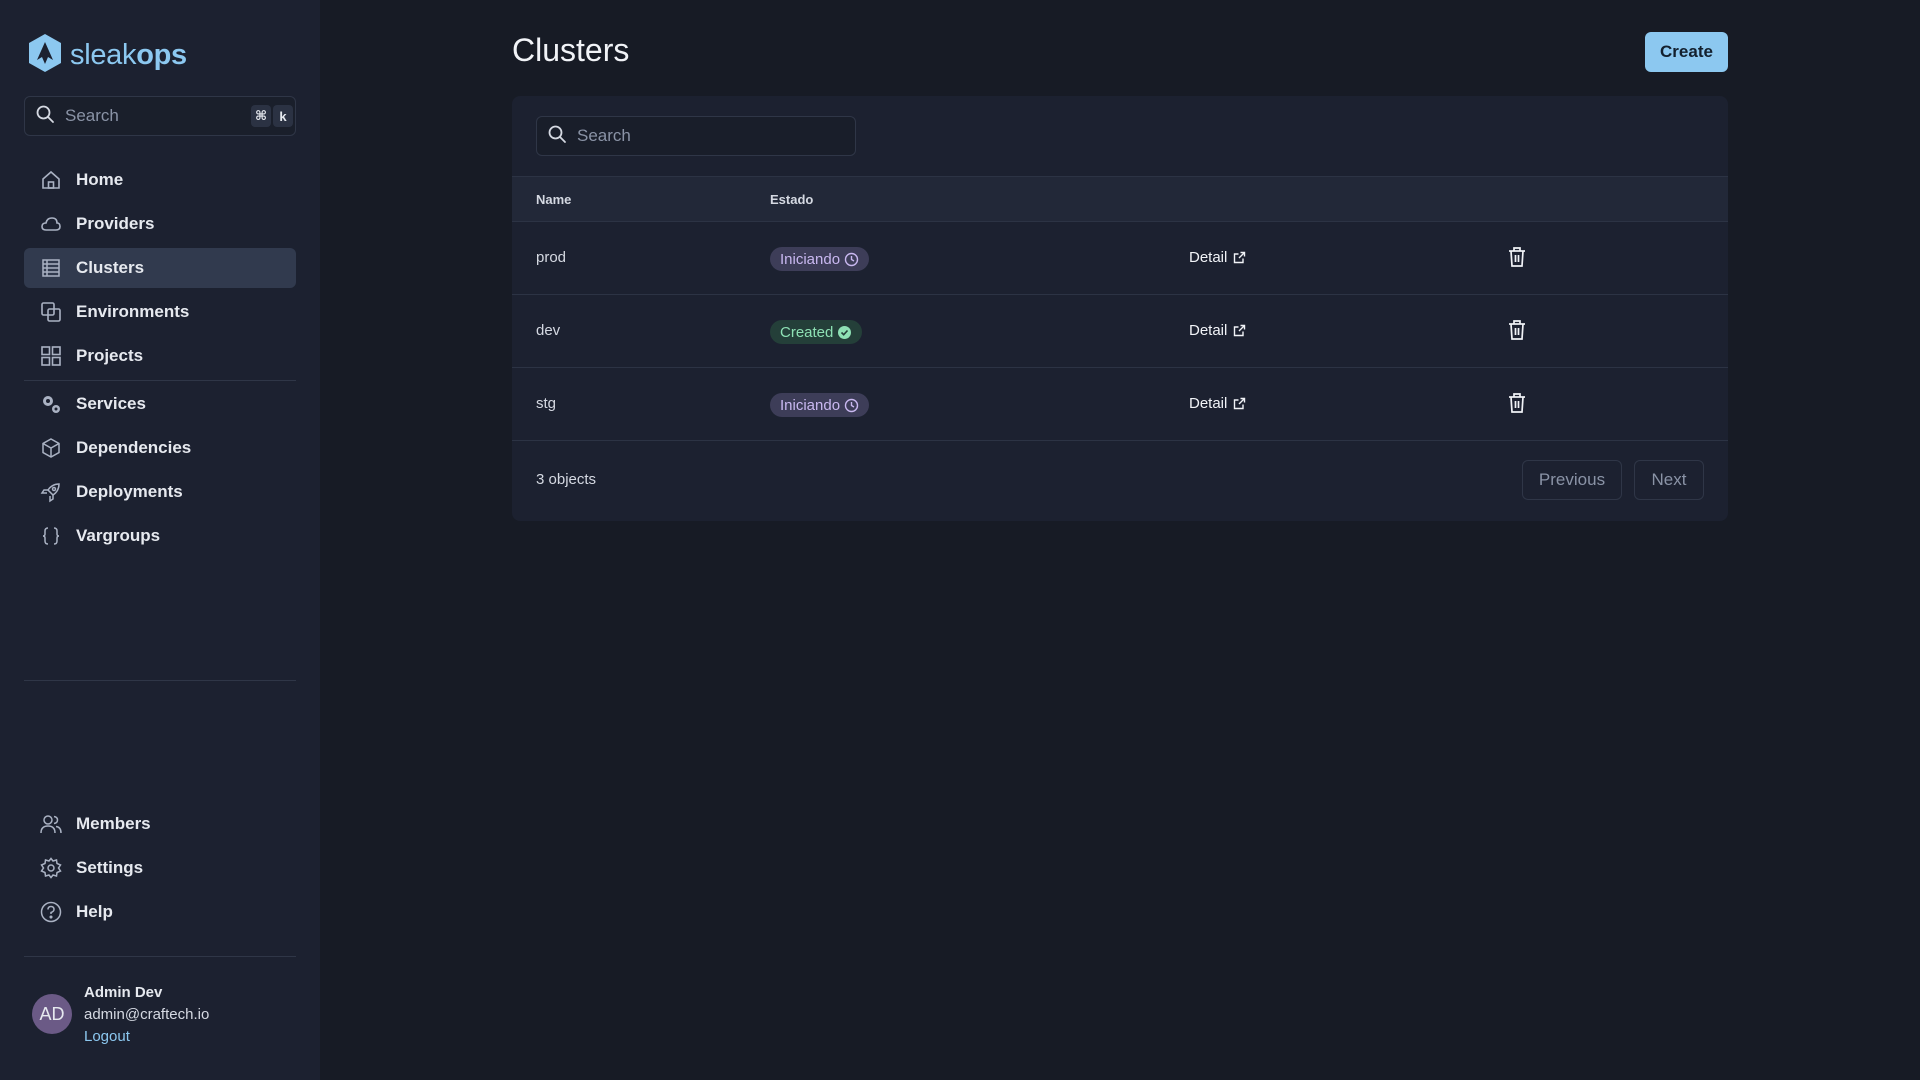  What do you see at coordinates (160, 404) in the screenshot?
I see `sidebar-item-services: Services` at bounding box center [160, 404].